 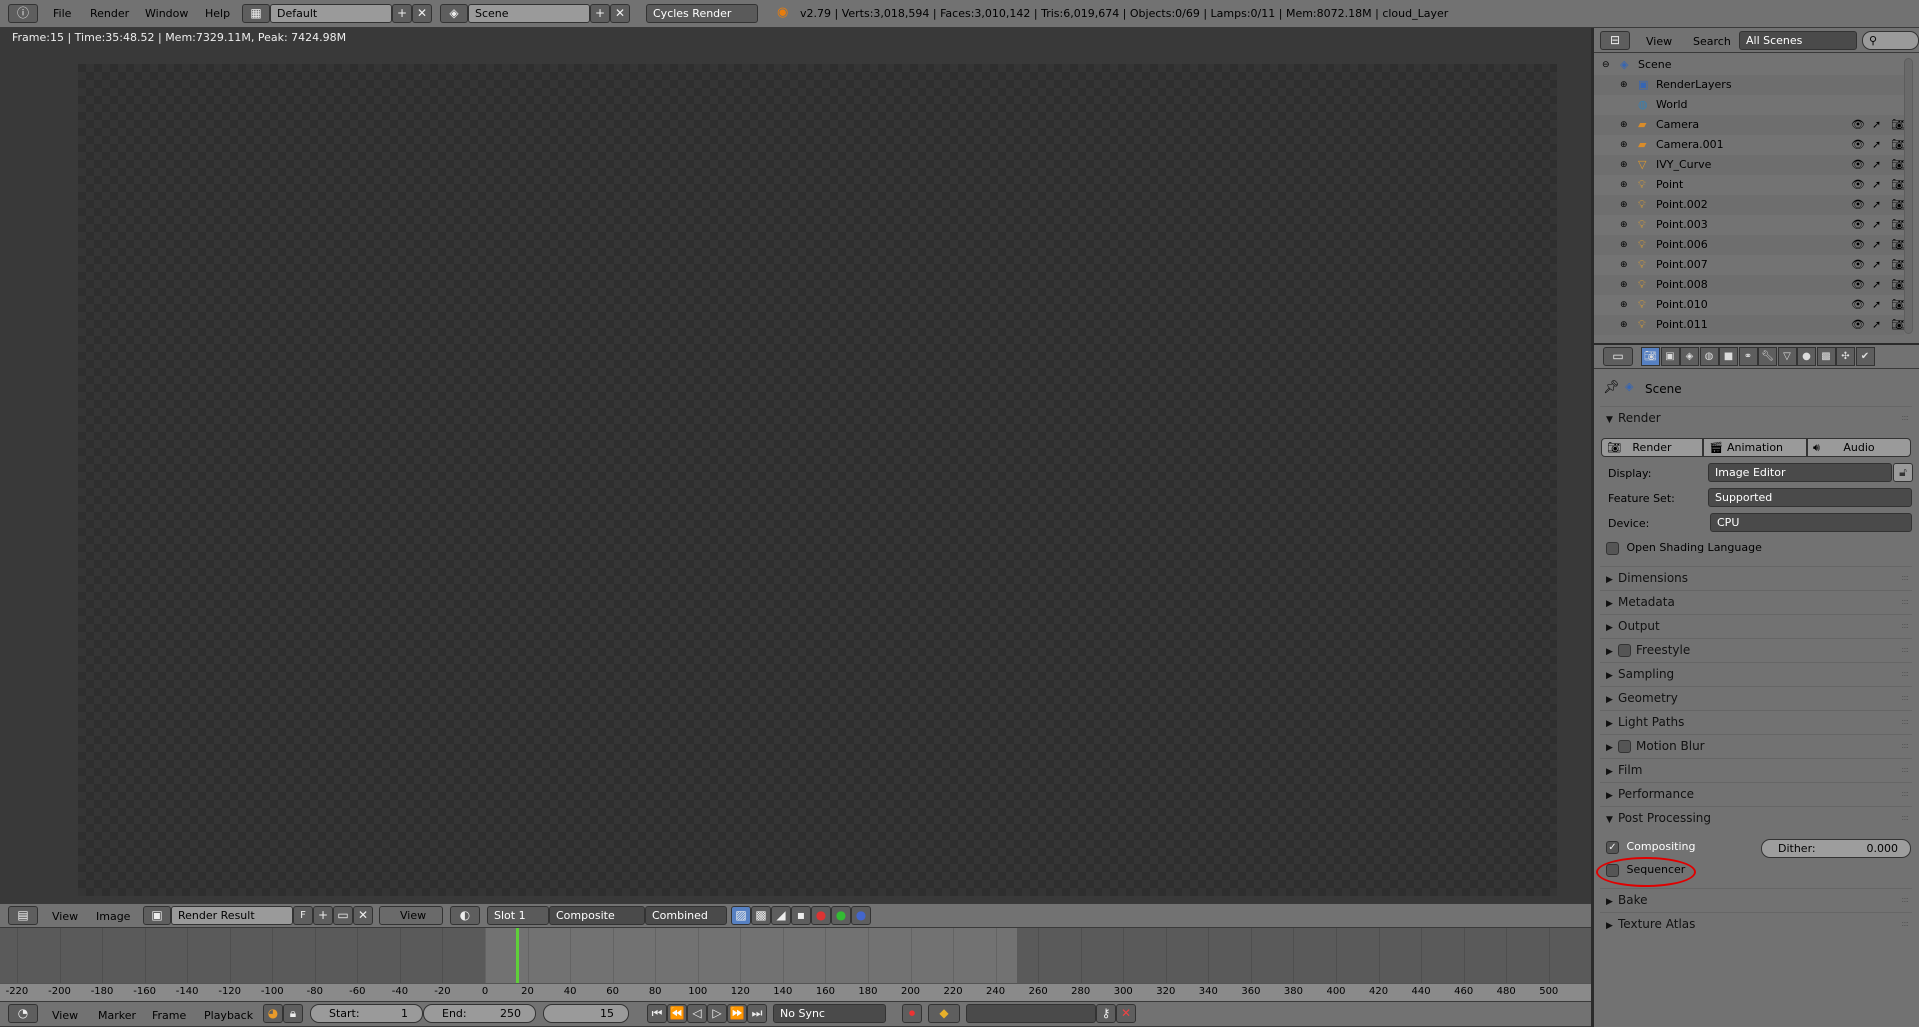 What do you see at coordinates (1689, 356) in the screenshot?
I see `scene-tab-icon: ◈` at bounding box center [1689, 356].